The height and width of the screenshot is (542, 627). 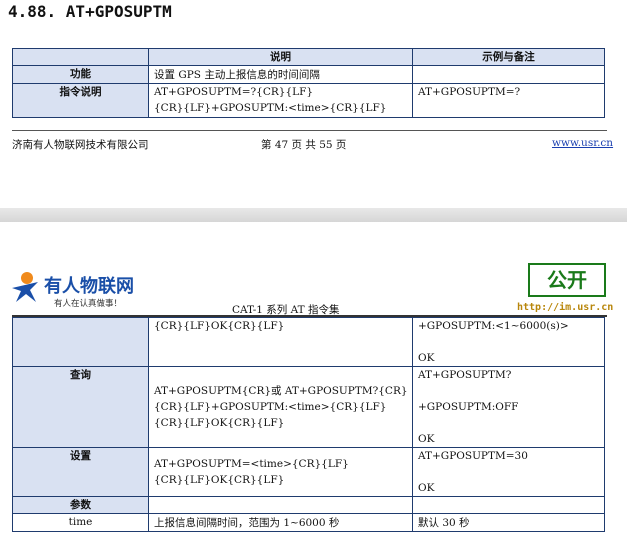 I want to click on desc-line: 设置 GPS 主动上报信息的时间间隔, so click(x=237, y=74).